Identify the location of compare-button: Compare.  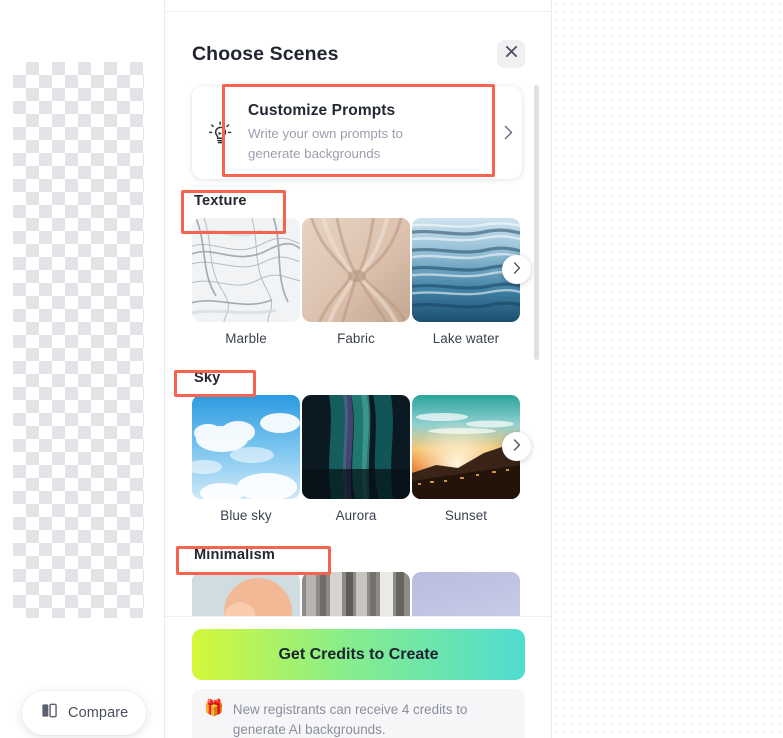
(84, 713).